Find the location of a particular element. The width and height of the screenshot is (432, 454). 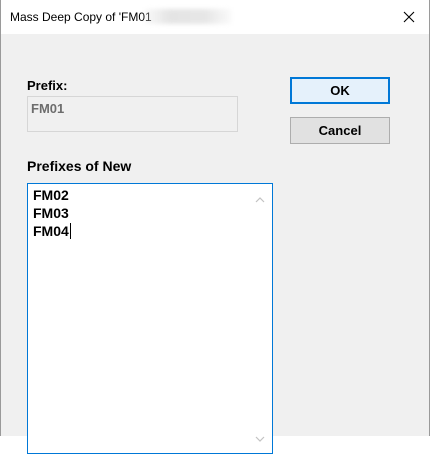

close-button is located at coordinates (409, 17).